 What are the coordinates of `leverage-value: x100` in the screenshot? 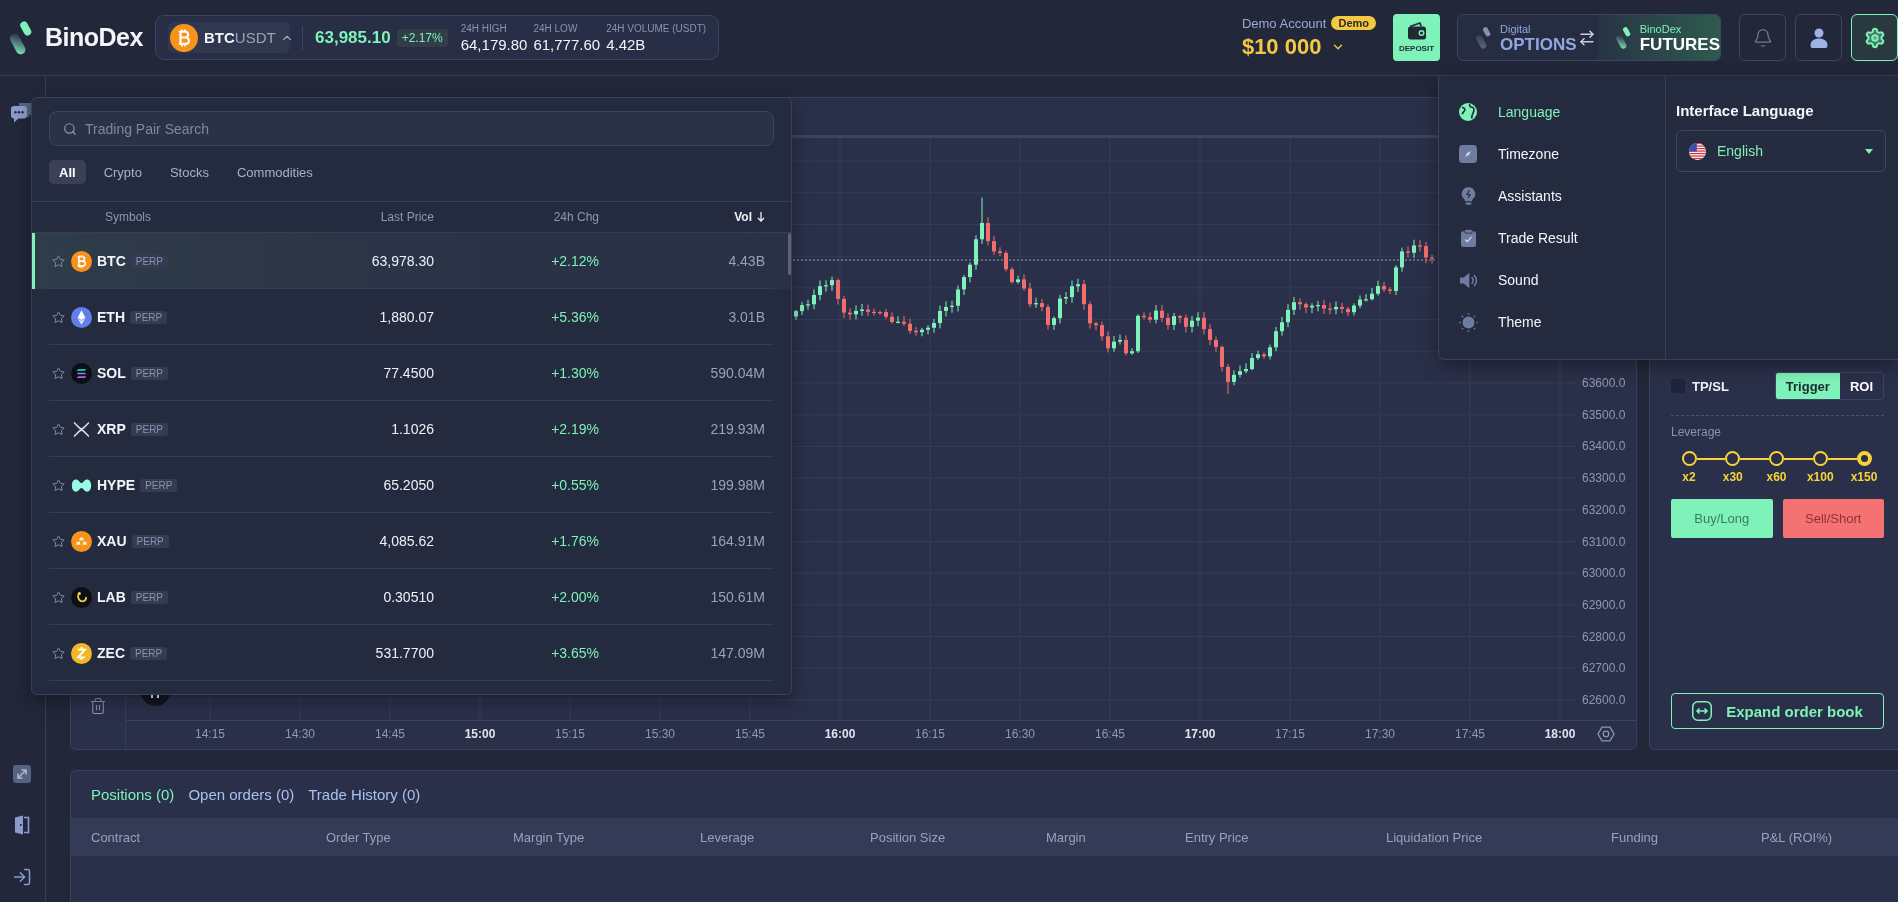 It's located at (1820, 477).